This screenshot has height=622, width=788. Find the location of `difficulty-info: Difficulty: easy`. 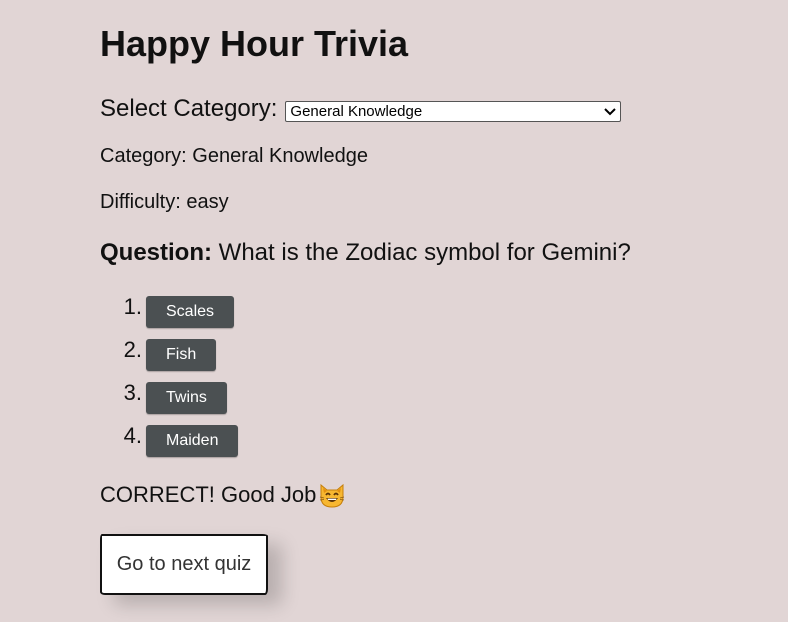

difficulty-info: Difficulty: easy is located at coordinates (164, 202).